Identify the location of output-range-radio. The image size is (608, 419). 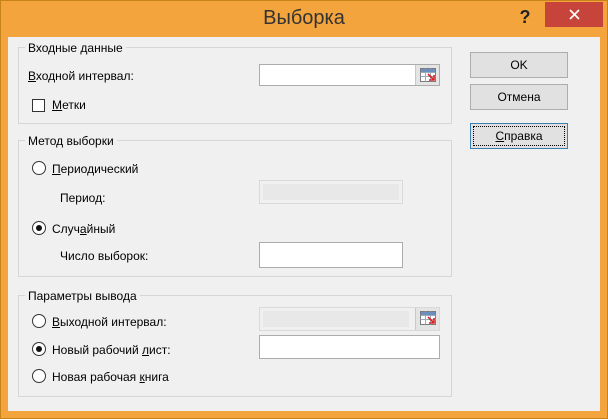
(39, 321).